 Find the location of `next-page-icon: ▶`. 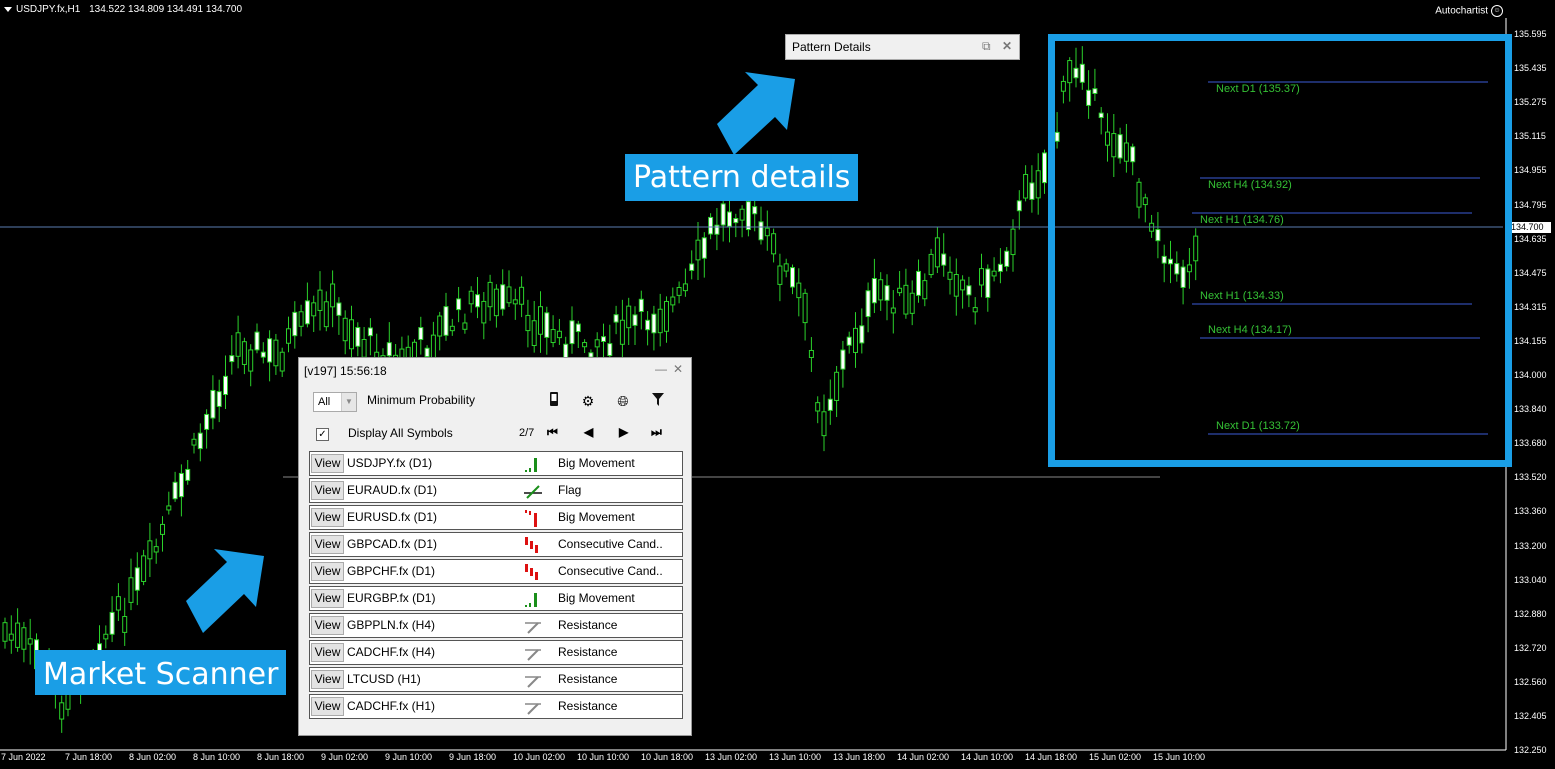

next-page-icon: ▶ is located at coordinates (623, 432).